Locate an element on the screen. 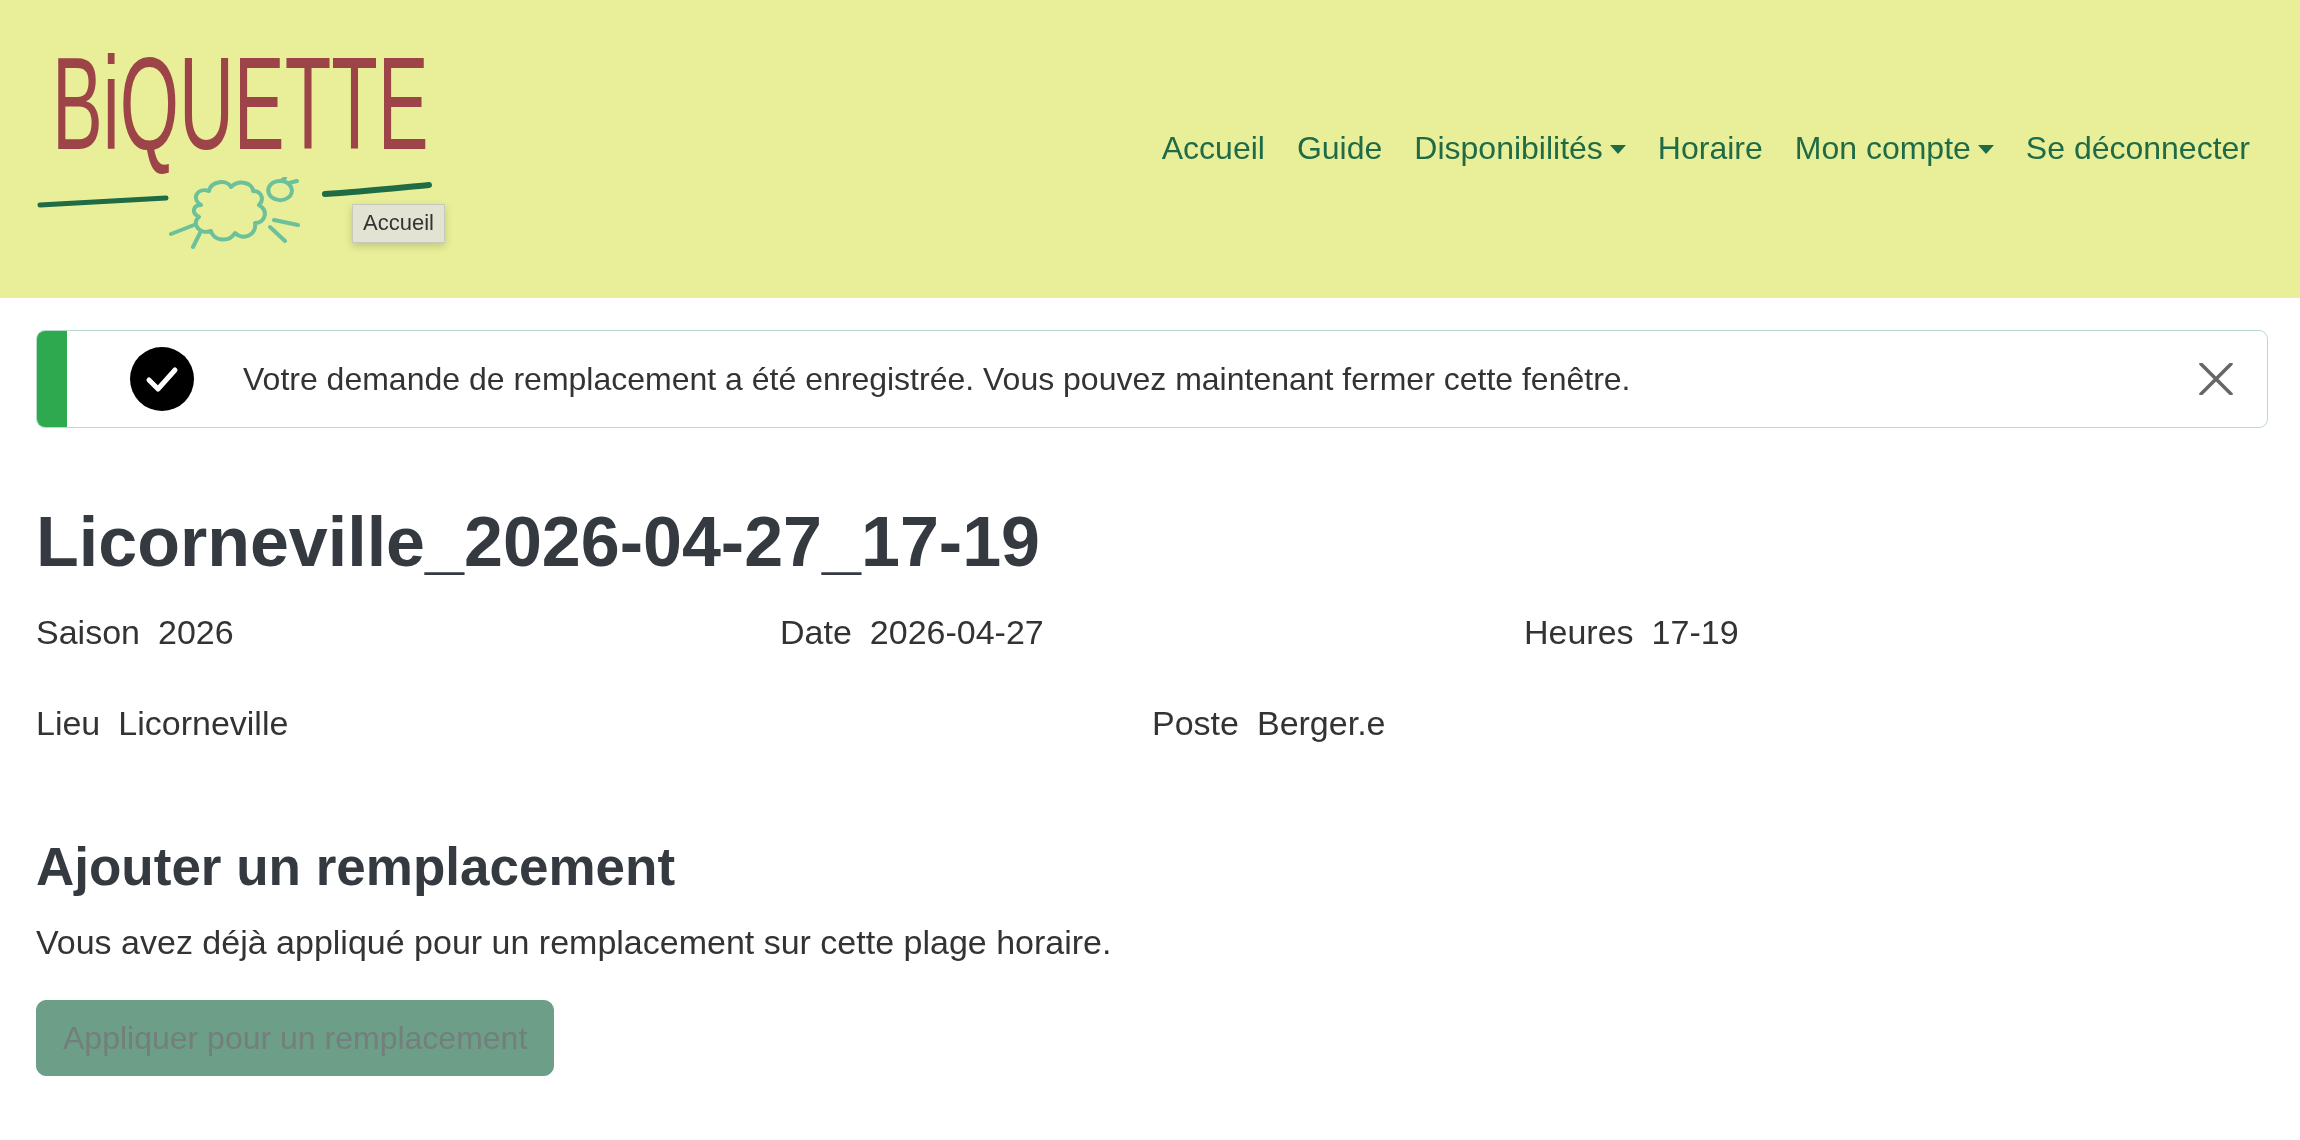  nav-dropdown-toggle: Mon compte is located at coordinates (1894, 149).